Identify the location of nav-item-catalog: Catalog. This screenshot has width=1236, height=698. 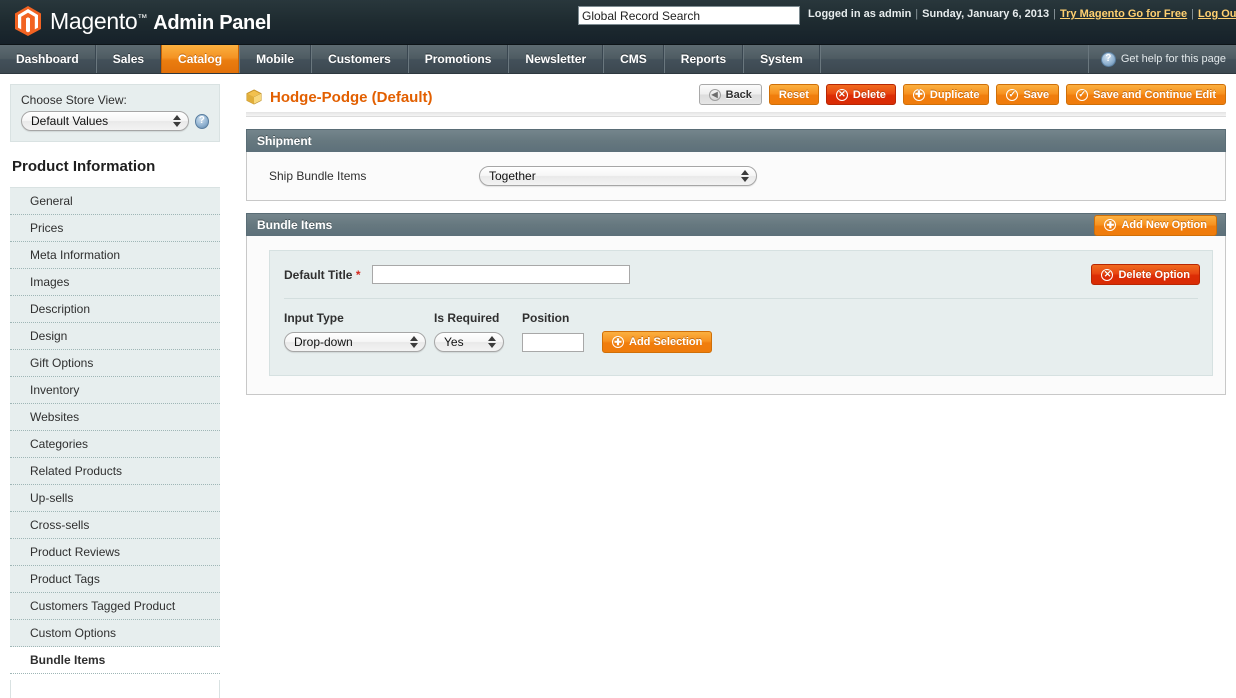
(200, 59).